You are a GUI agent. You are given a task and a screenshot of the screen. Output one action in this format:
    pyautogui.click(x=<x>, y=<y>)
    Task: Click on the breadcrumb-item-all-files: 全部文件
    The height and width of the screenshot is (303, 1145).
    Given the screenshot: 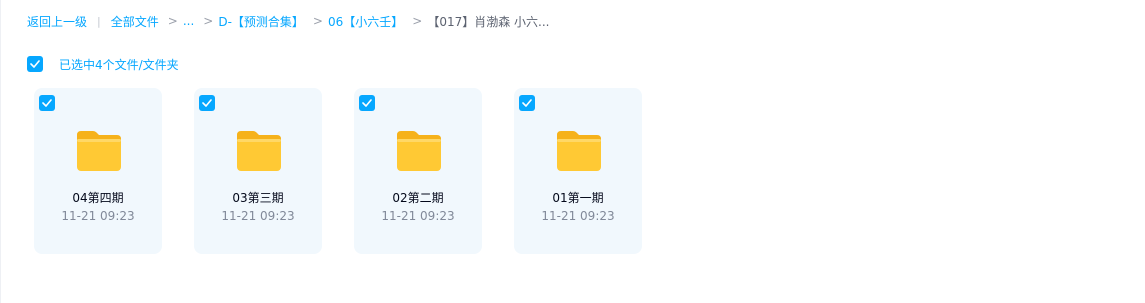 What is the action you would take?
    pyautogui.click(x=135, y=21)
    